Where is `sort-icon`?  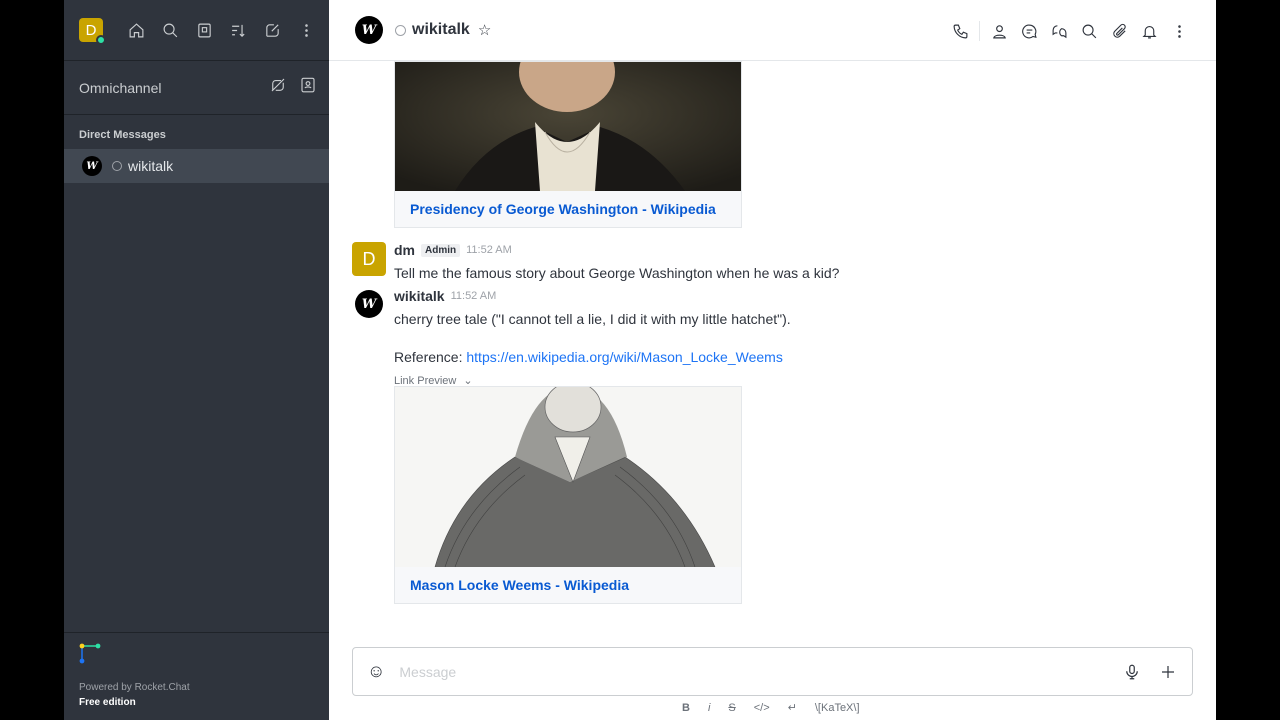 sort-icon is located at coordinates (238, 30).